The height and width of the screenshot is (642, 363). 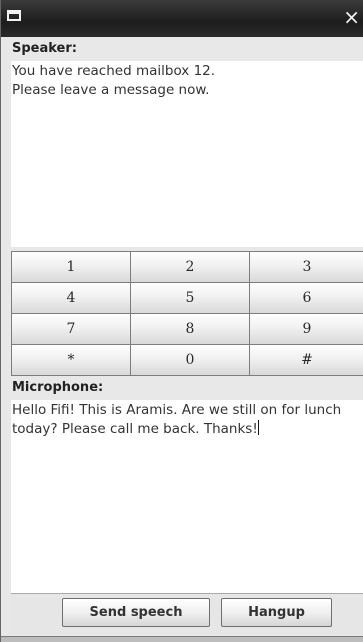 What do you see at coordinates (182, 639) in the screenshot?
I see `window-bottom-edge` at bounding box center [182, 639].